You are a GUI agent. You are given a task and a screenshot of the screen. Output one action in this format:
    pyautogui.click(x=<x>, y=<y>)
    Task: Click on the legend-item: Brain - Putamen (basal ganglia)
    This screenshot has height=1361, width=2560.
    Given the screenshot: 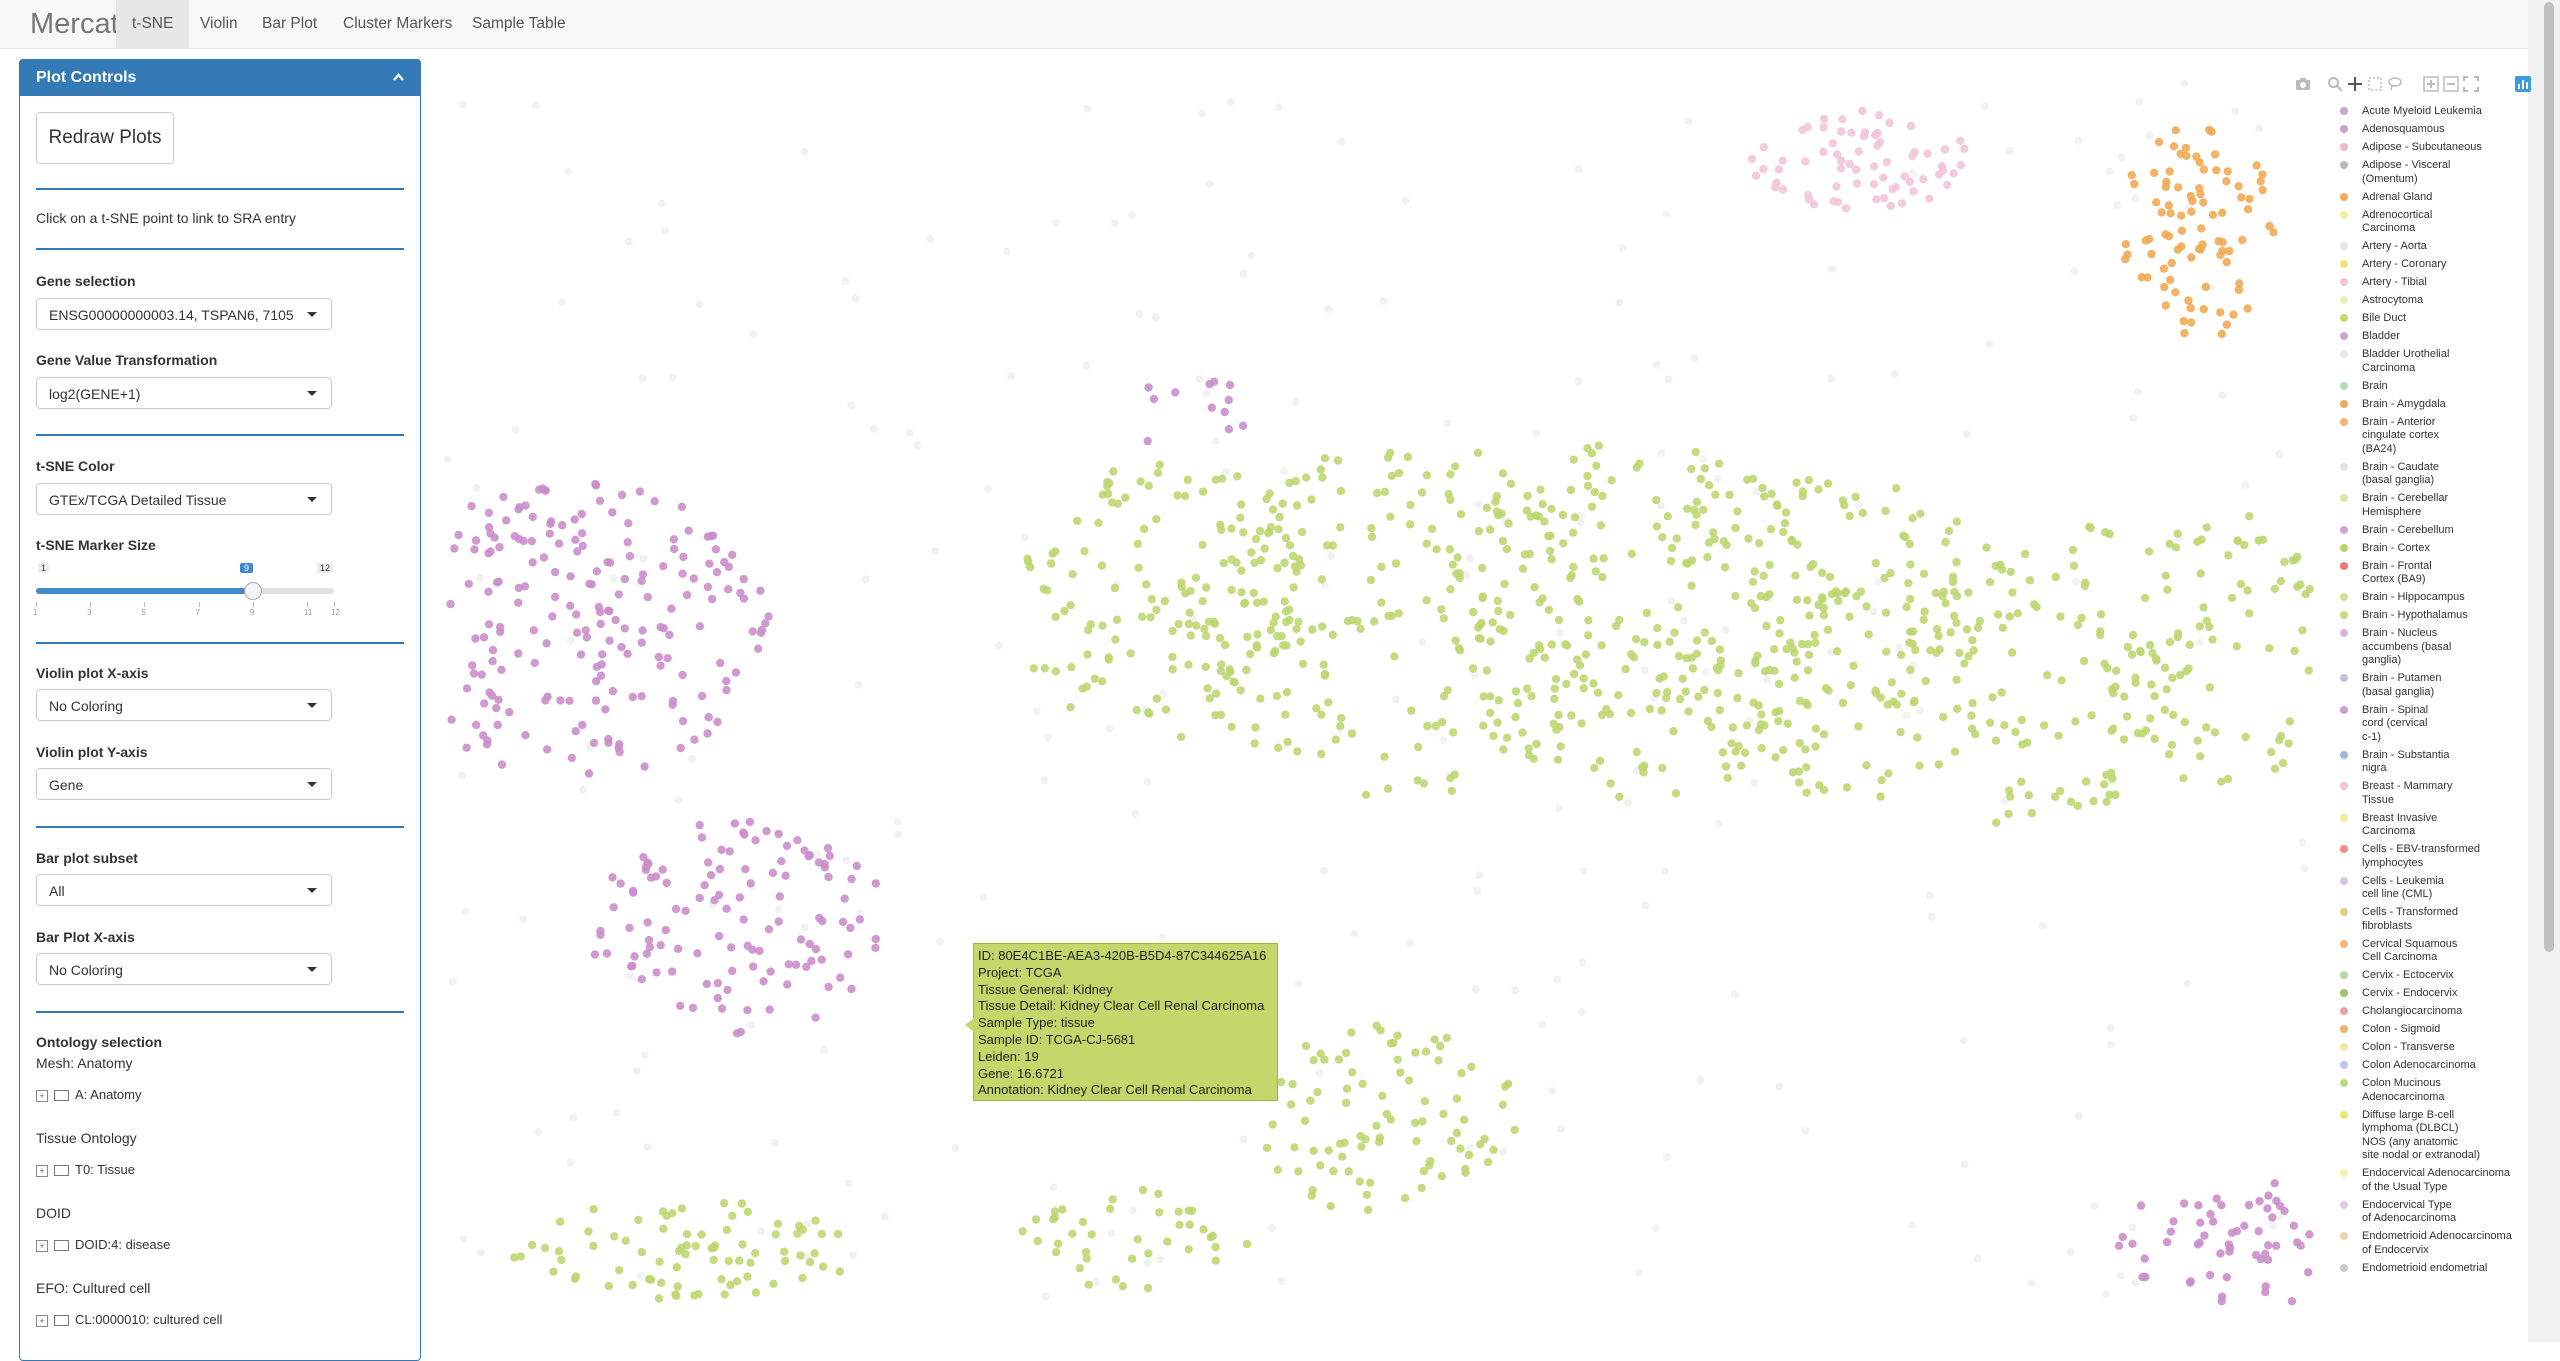 What is the action you would take?
    pyautogui.click(x=2425, y=685)
    